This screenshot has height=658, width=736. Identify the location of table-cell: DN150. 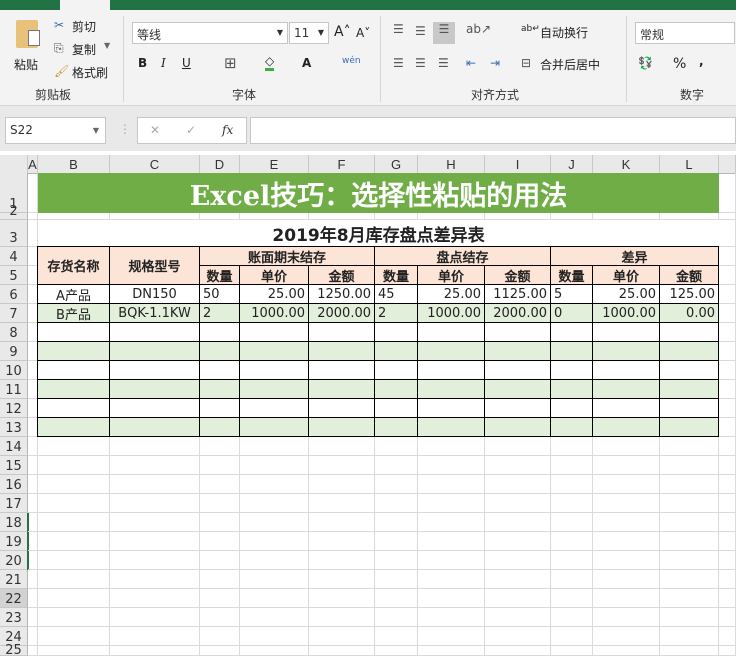
(155, 294).